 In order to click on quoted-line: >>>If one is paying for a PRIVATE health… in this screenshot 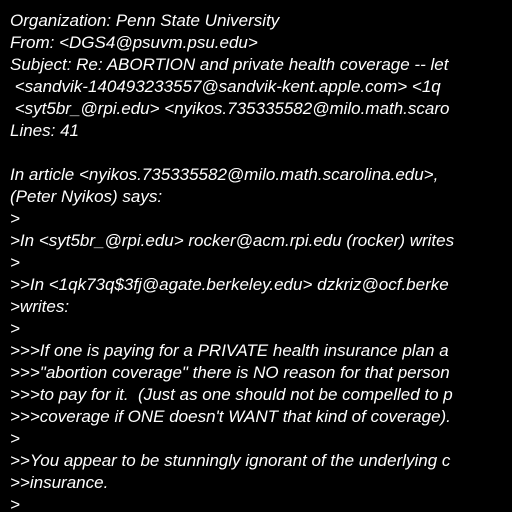, I will do `click(229, 350)`.